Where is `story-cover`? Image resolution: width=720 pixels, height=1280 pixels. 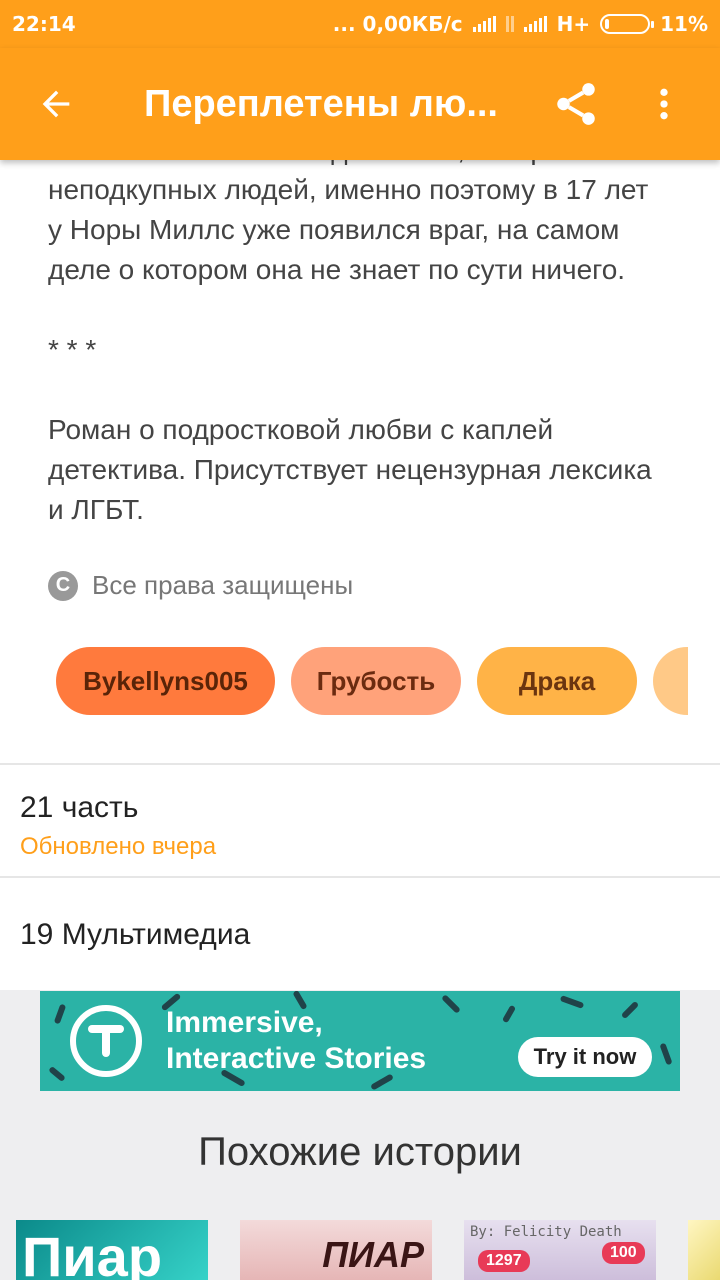
story-cover is located at coordinates (704, 1250).